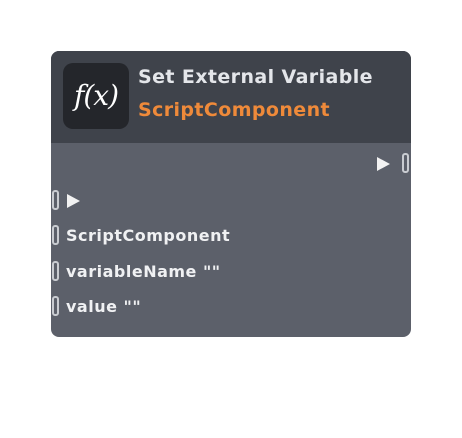 This screenshot has height=438, width=462. I want to click on node-title: Set External Variable, so click(255, 77).